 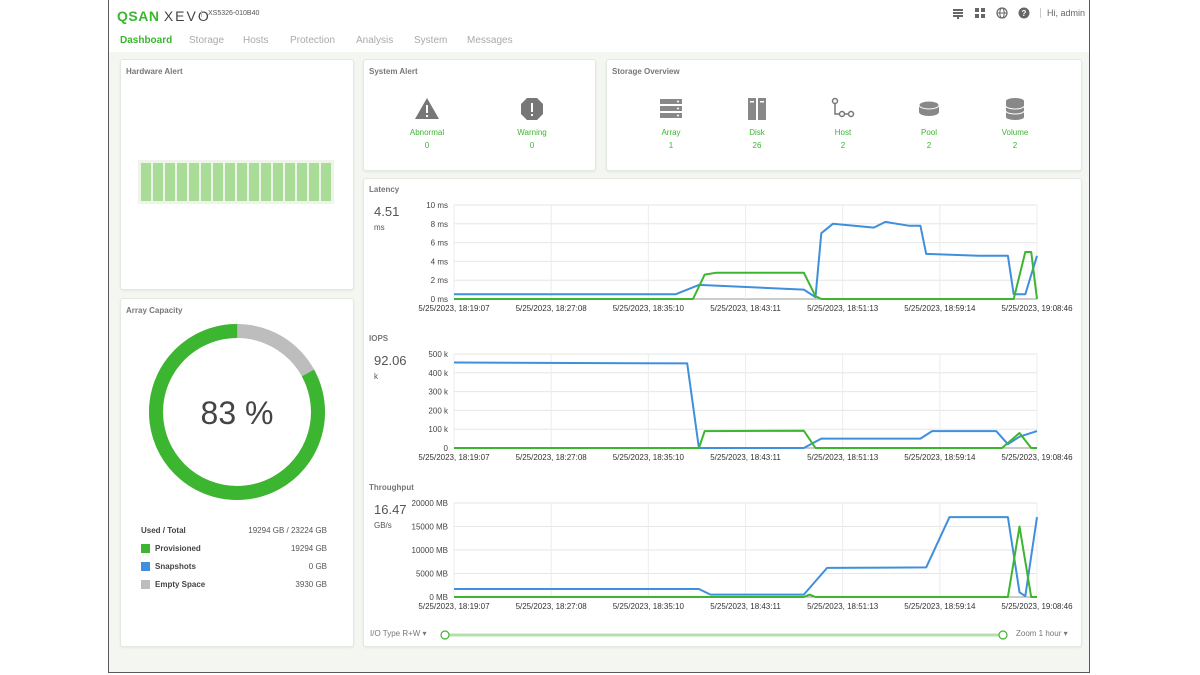 I want to click on system-alert-title: System Alert, so click(x=393, y=71).